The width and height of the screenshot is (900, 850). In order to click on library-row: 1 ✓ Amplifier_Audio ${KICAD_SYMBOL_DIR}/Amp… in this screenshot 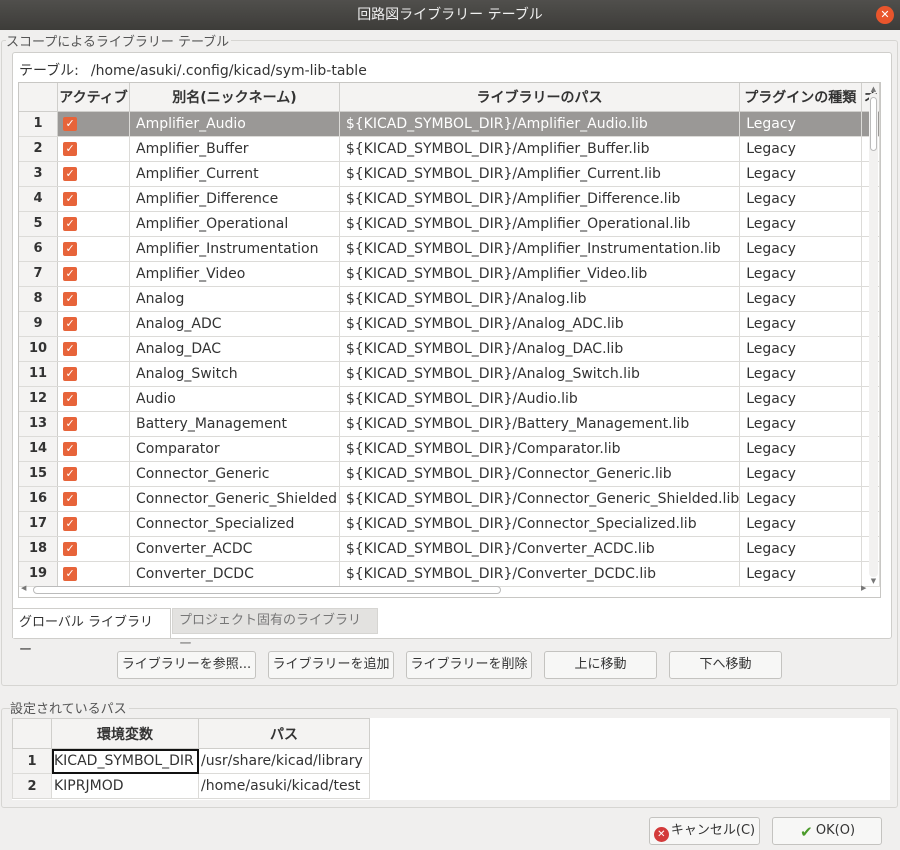, I will do `click(449, 124)`.